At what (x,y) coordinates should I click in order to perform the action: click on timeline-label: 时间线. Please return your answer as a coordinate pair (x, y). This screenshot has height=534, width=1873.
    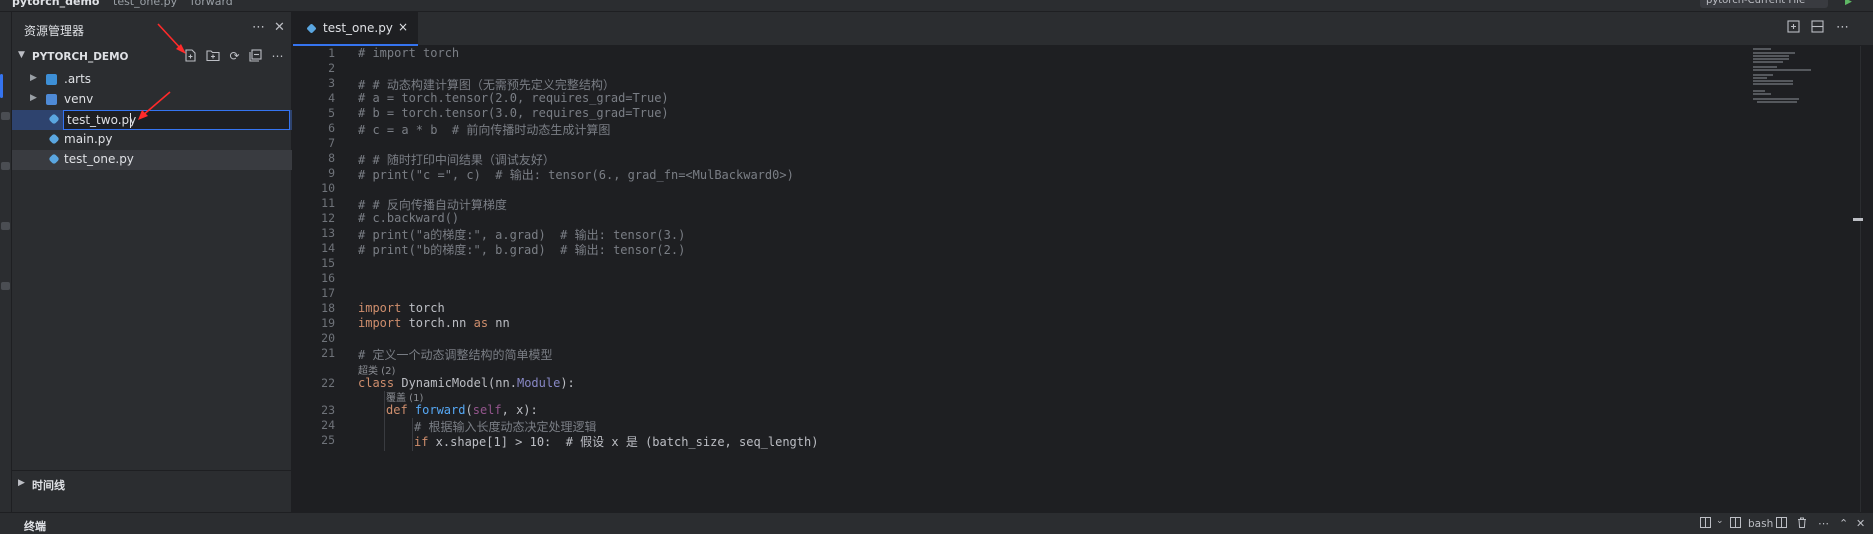
    Looking at the image, I should click on (48, 485).